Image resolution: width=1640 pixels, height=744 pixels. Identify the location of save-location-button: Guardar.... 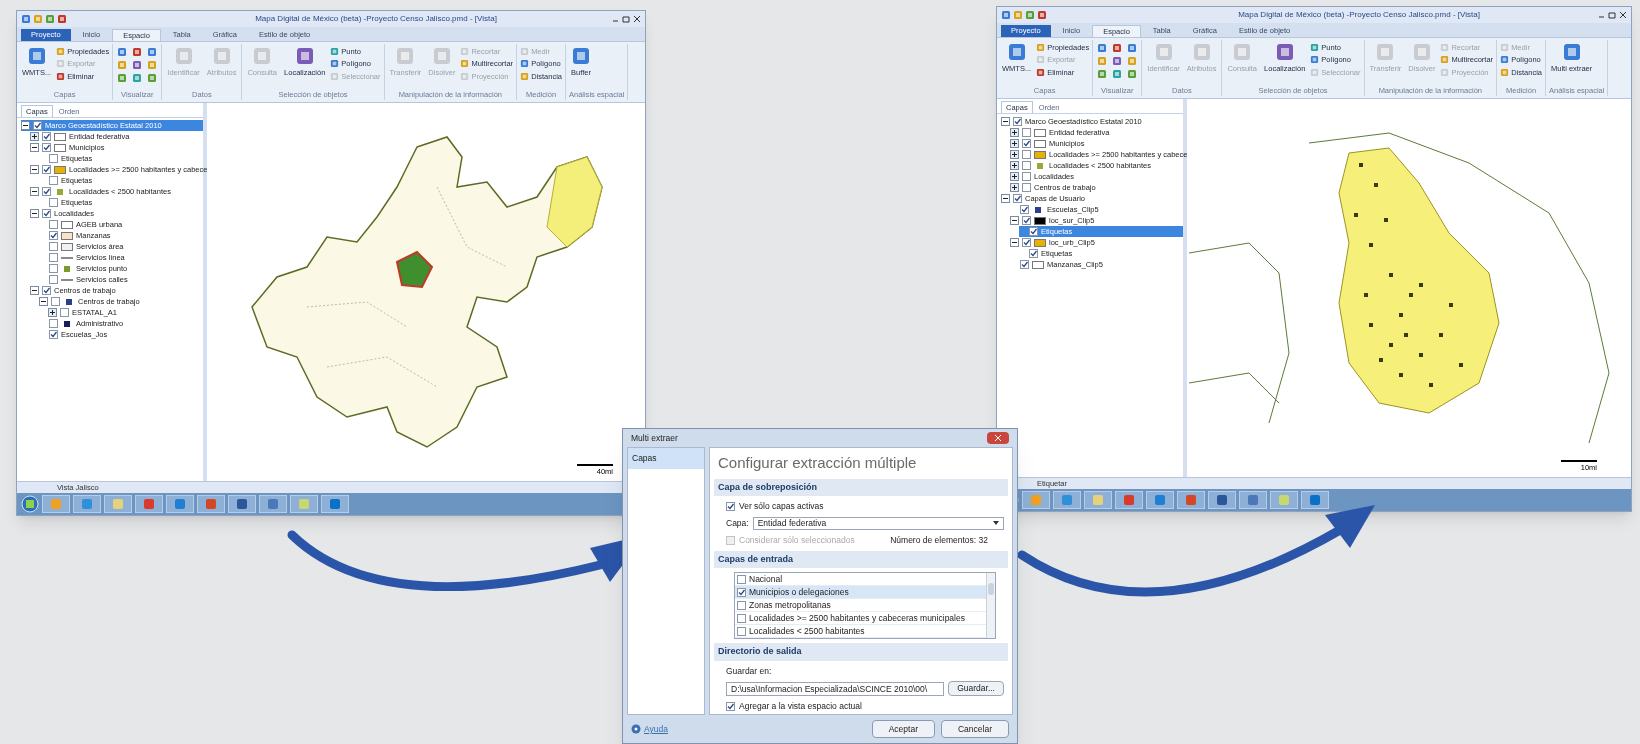
(976, 689).